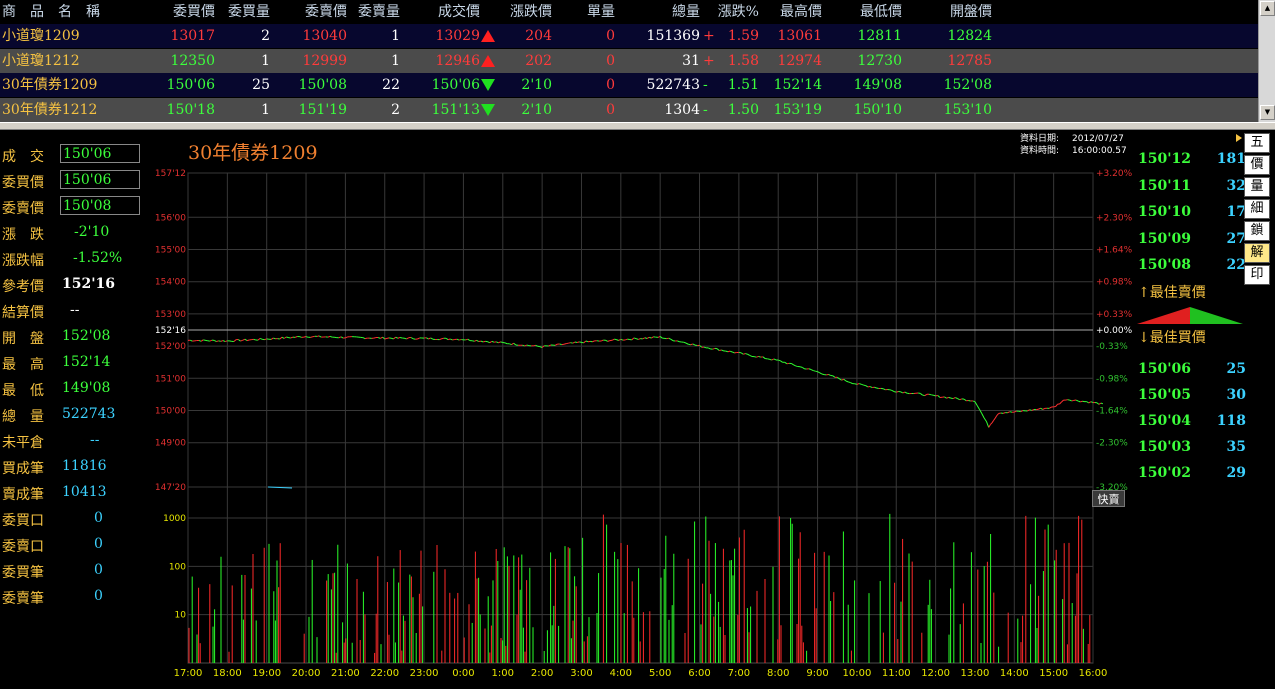  Describe the element at coordinates (791, 61) in the screenshot. I see `quote-cell-high: 12974` at that location.